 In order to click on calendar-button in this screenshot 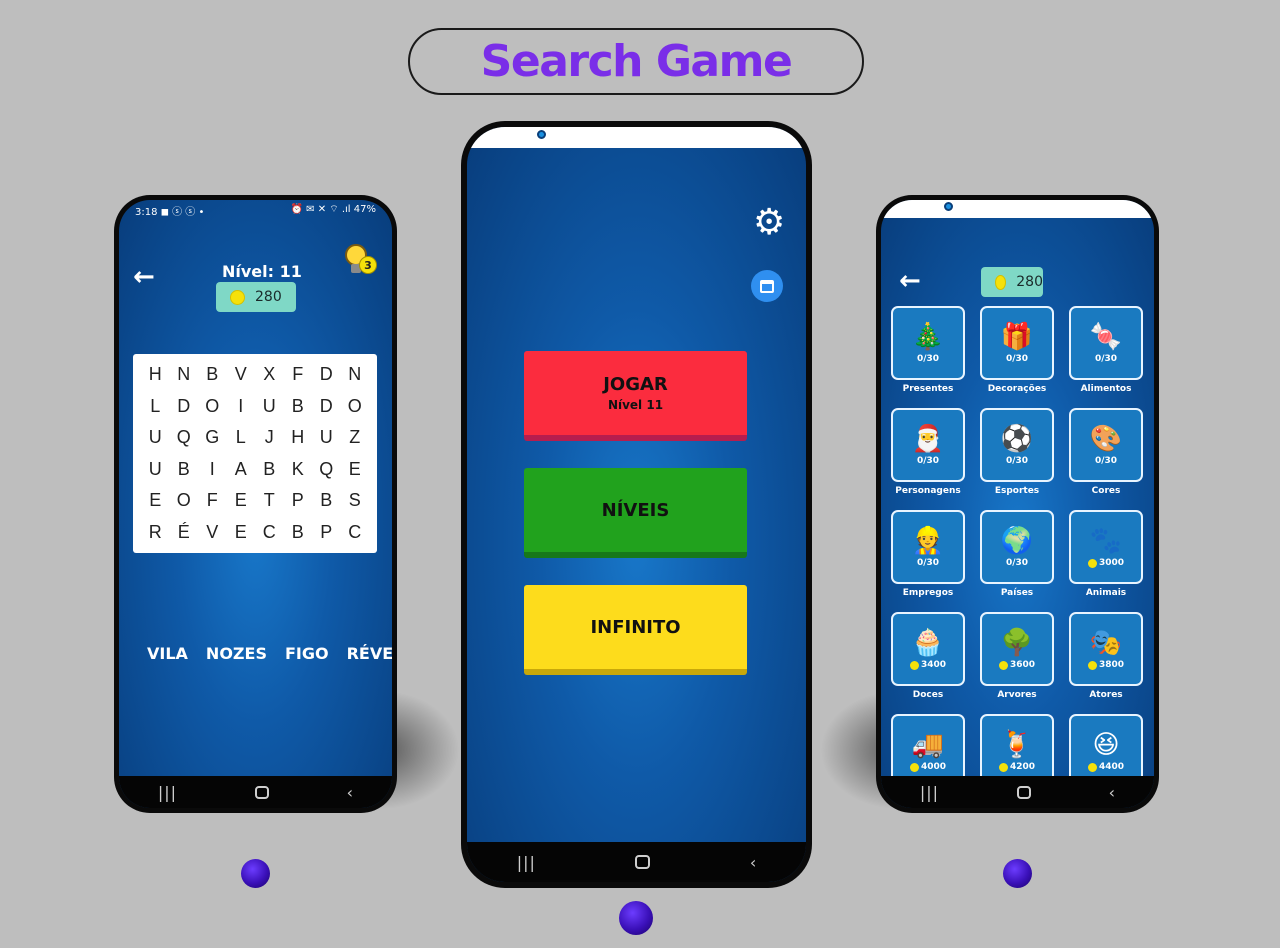, I will do `click(767, 286)`.